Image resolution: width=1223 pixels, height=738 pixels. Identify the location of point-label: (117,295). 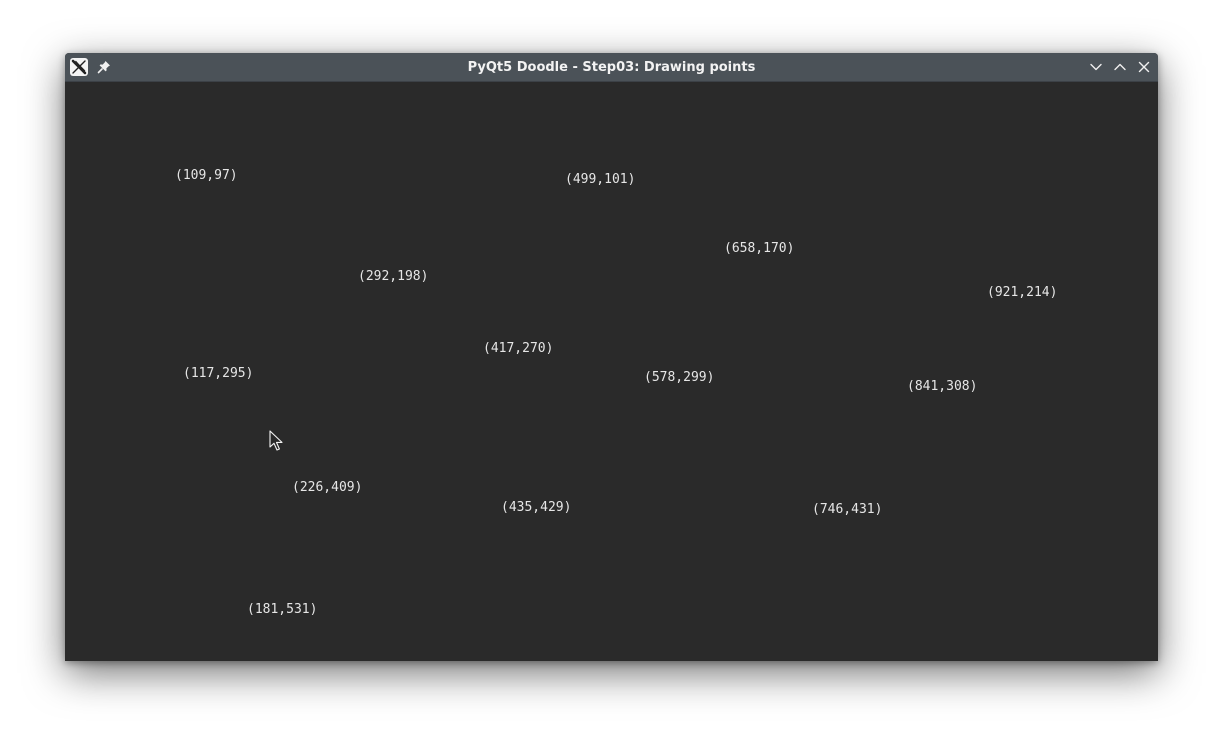
(218, 373).